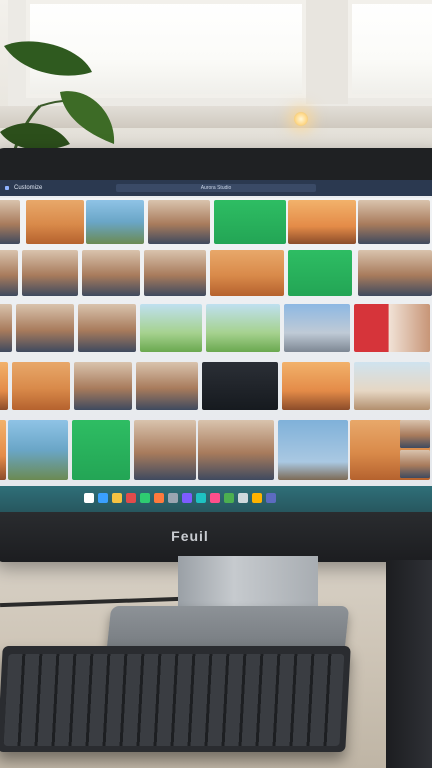 This screenshot has height=768, width=432. What do you see at coordinates (201, 498) in the screenshot?
I see `store-icon` at bounding box center [201, 498].